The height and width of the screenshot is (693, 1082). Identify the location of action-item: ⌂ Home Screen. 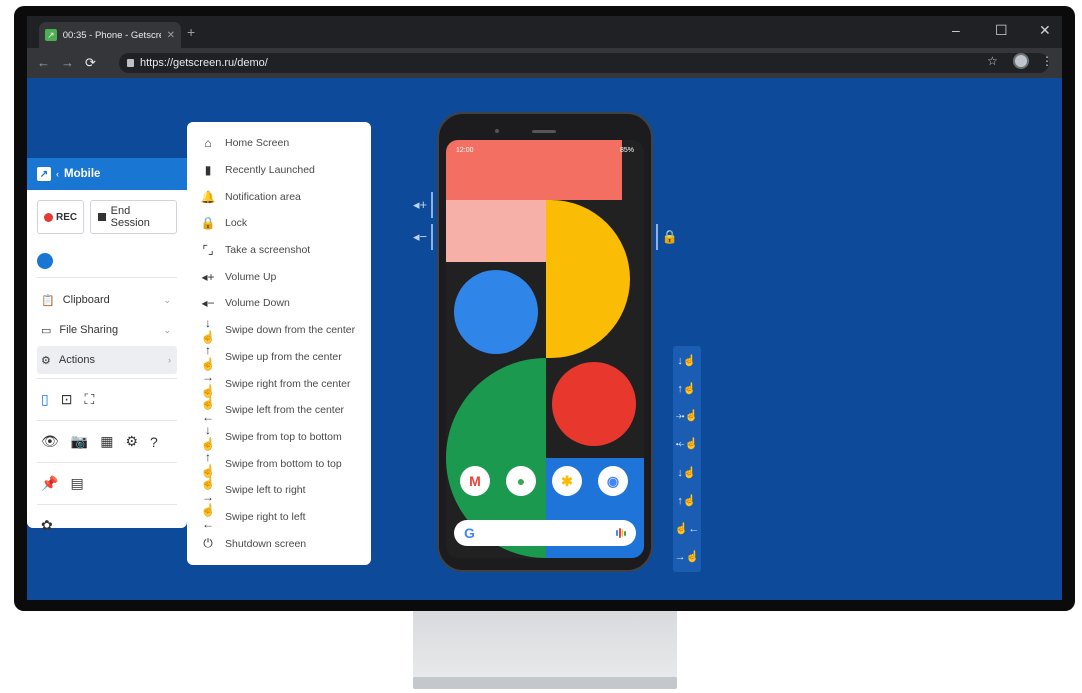
(279, 143).